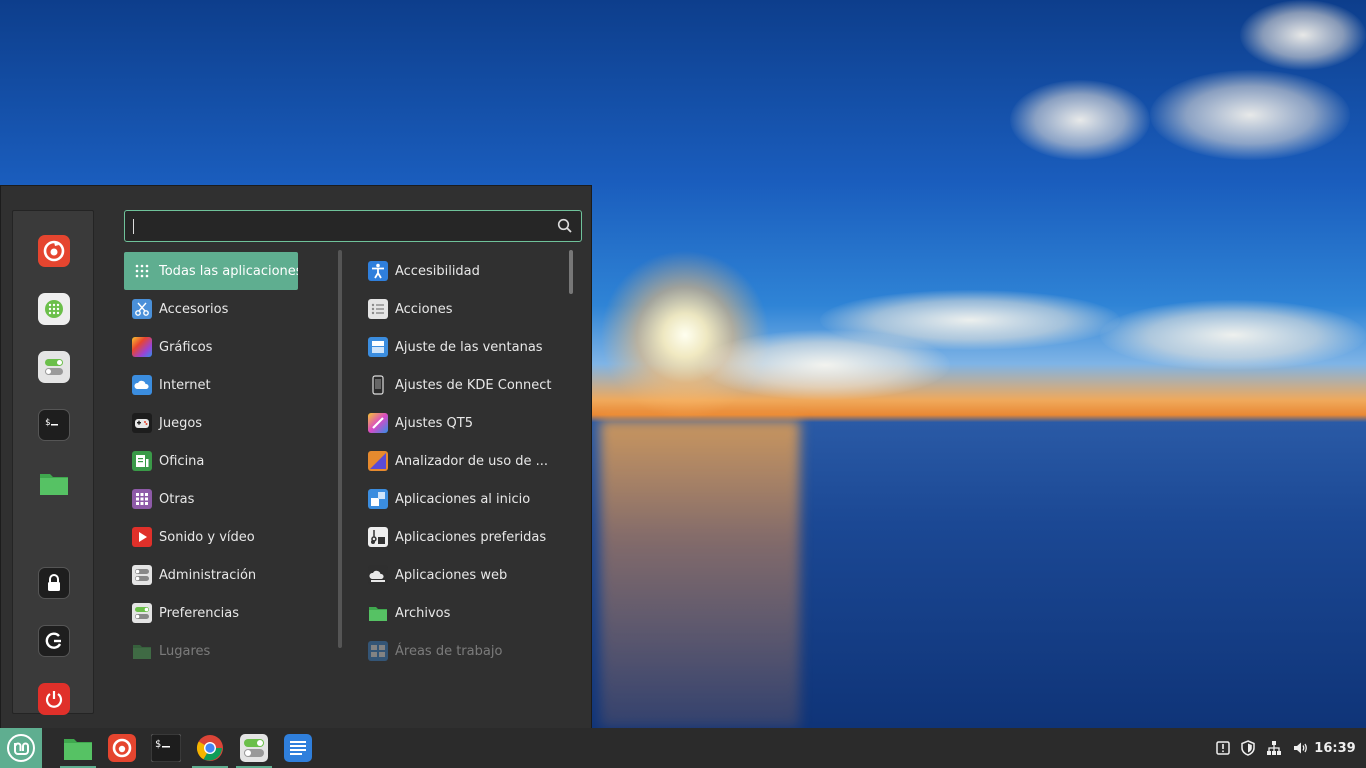 This screenshot has height=768, width=1366. Describe the element at coordinates (185, 385) in the screenshot. I see `category-label: Internet` at that location.